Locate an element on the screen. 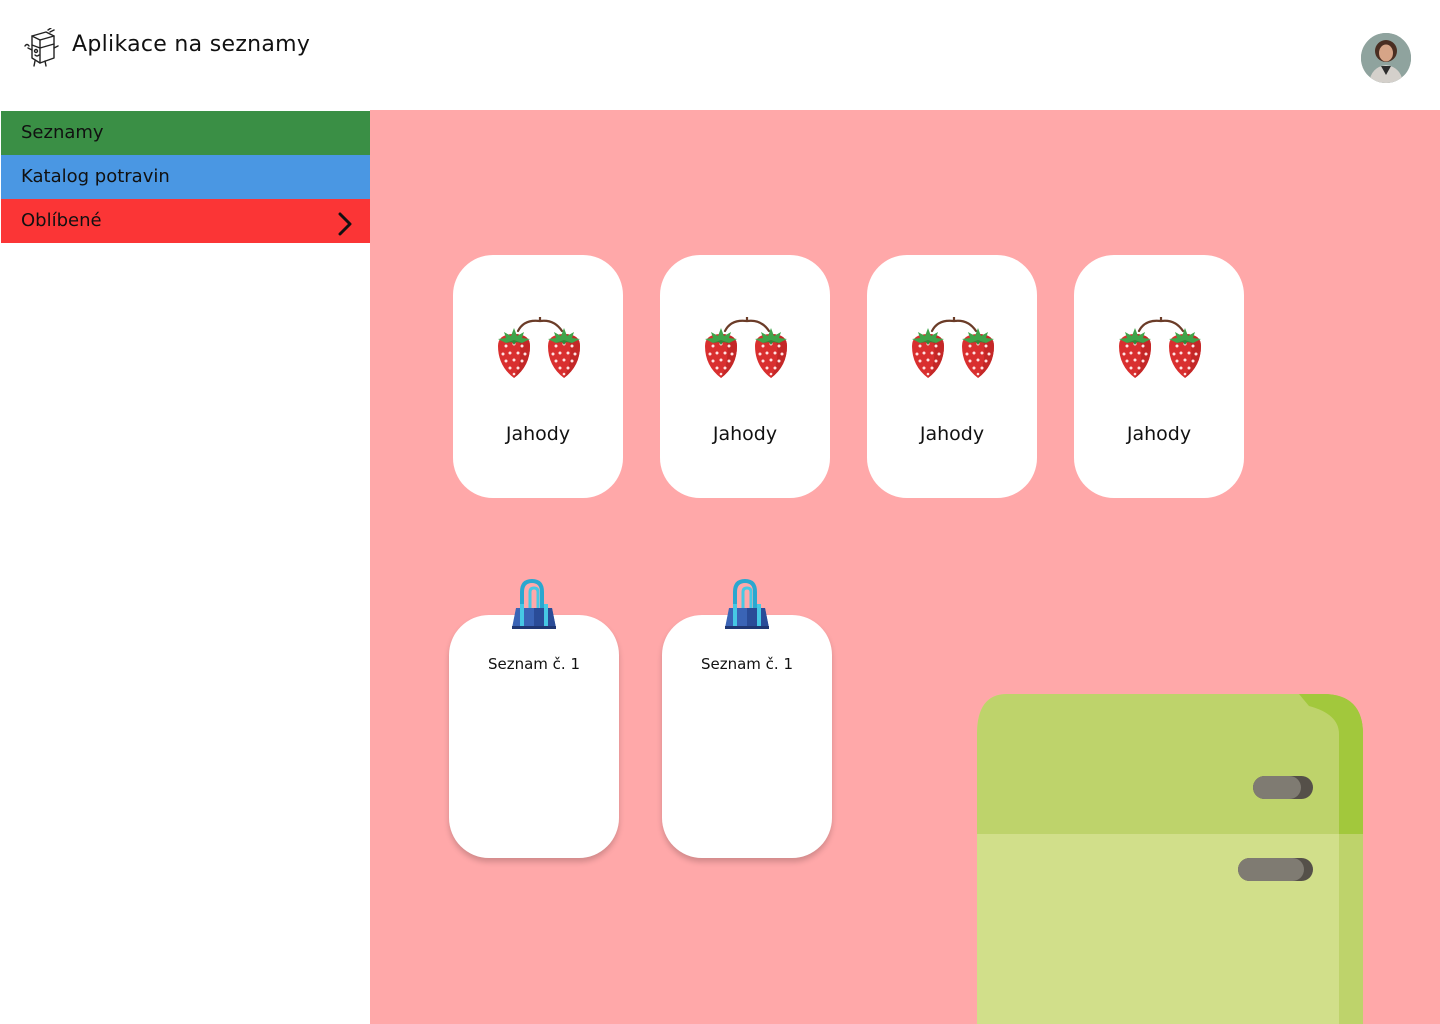  user-avatar is located at coordinates (1386, 58).